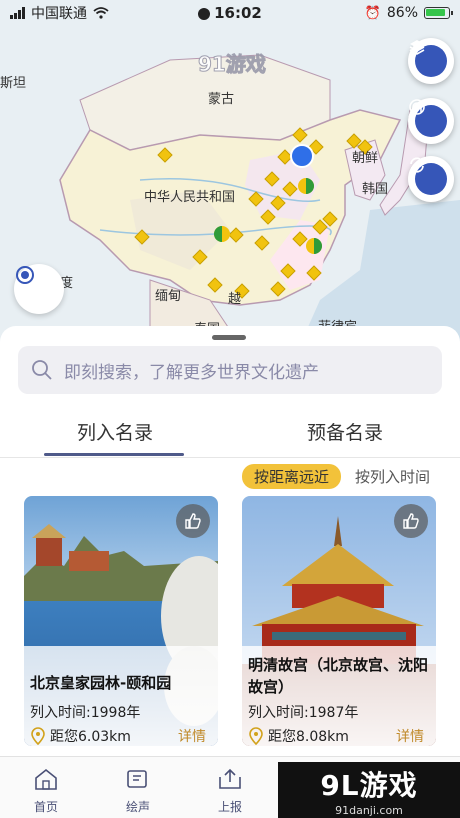 This screenshot has height=818, width=460. I want to click on map-label-vietnam: 越, so click(235, 299).